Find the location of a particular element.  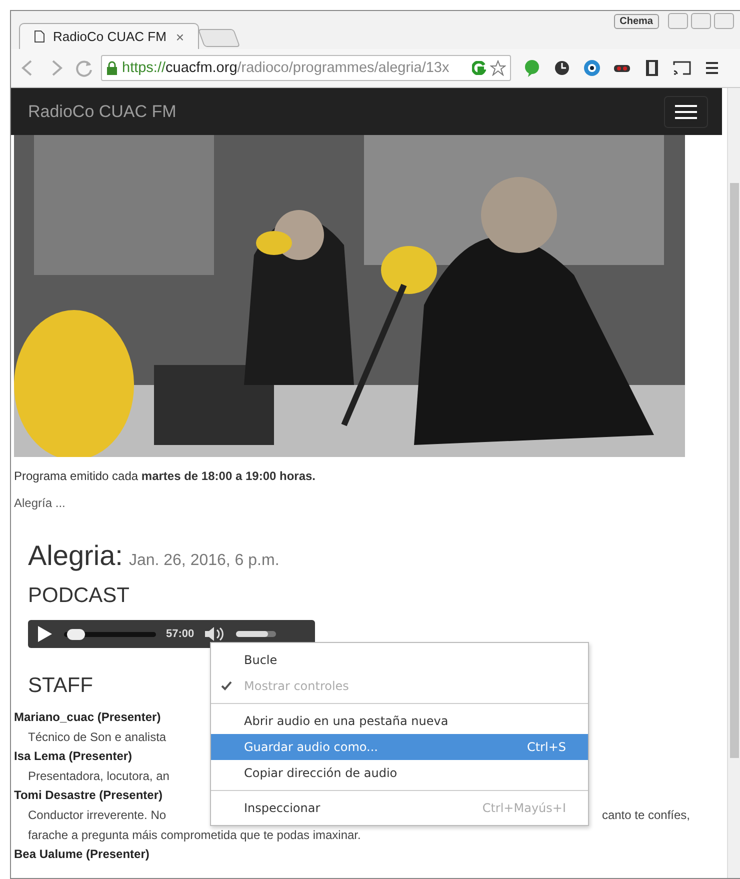

staff-description: canto te confíes, is located at coordinates (646, 815).